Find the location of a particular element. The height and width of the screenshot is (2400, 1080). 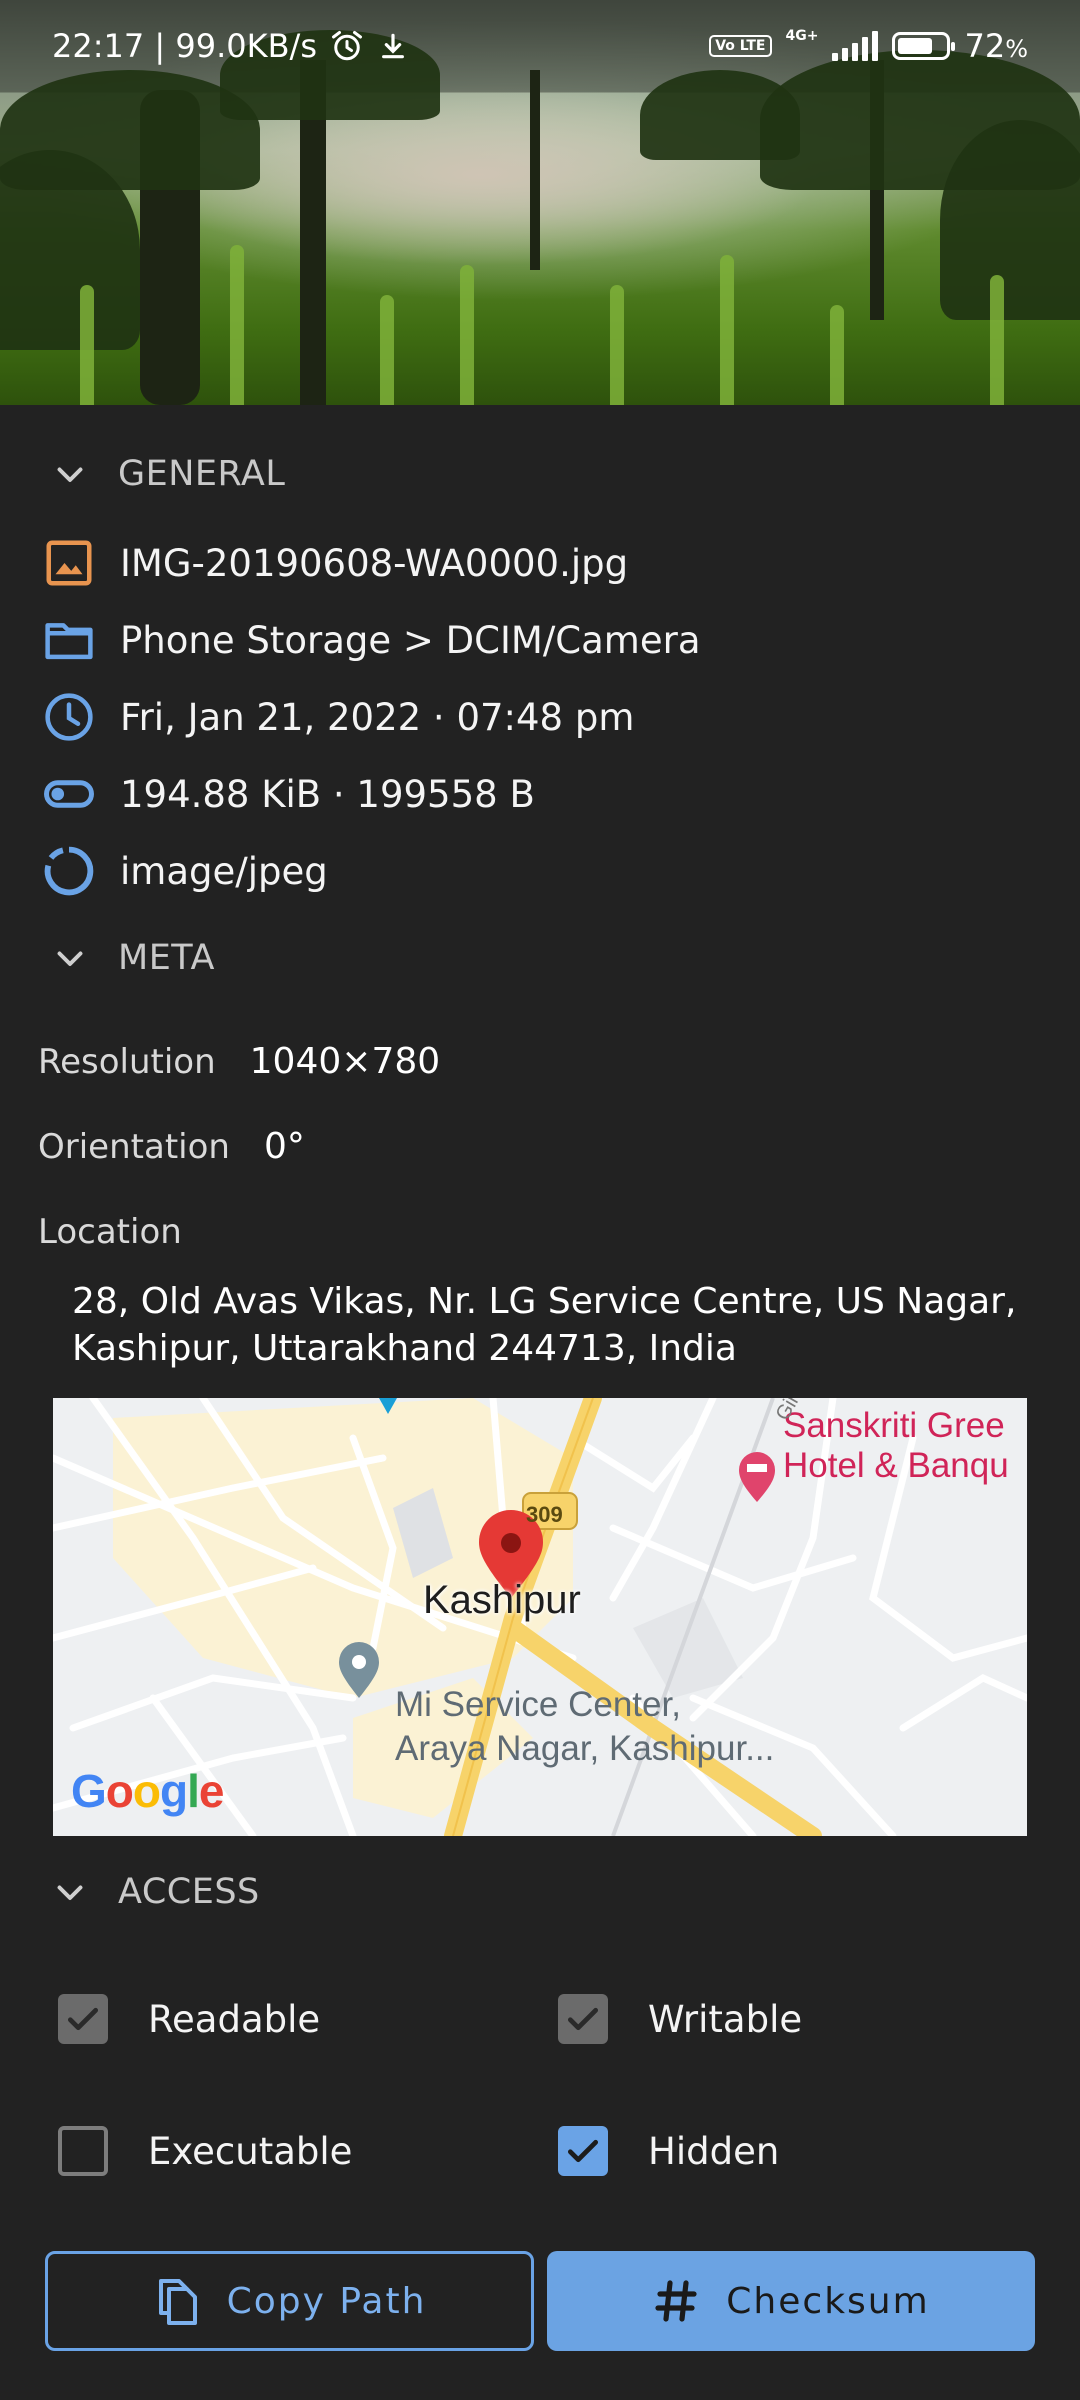

battery-icon is located at coordinates (924, 46).